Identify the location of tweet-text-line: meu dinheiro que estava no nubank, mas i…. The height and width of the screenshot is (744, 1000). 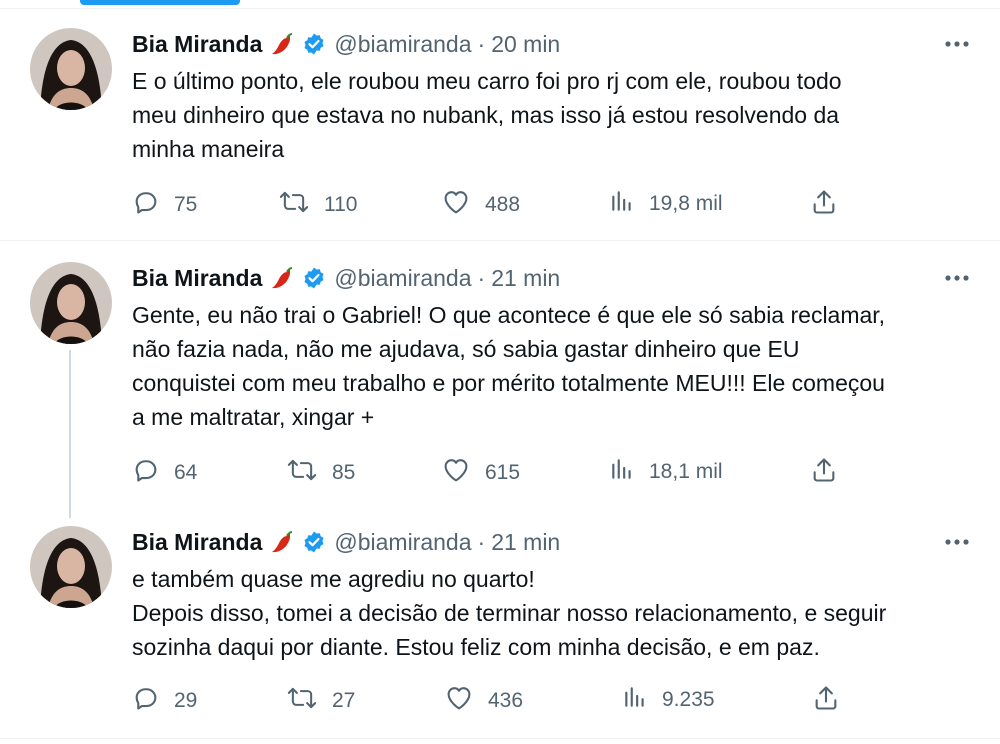
(486, 115).